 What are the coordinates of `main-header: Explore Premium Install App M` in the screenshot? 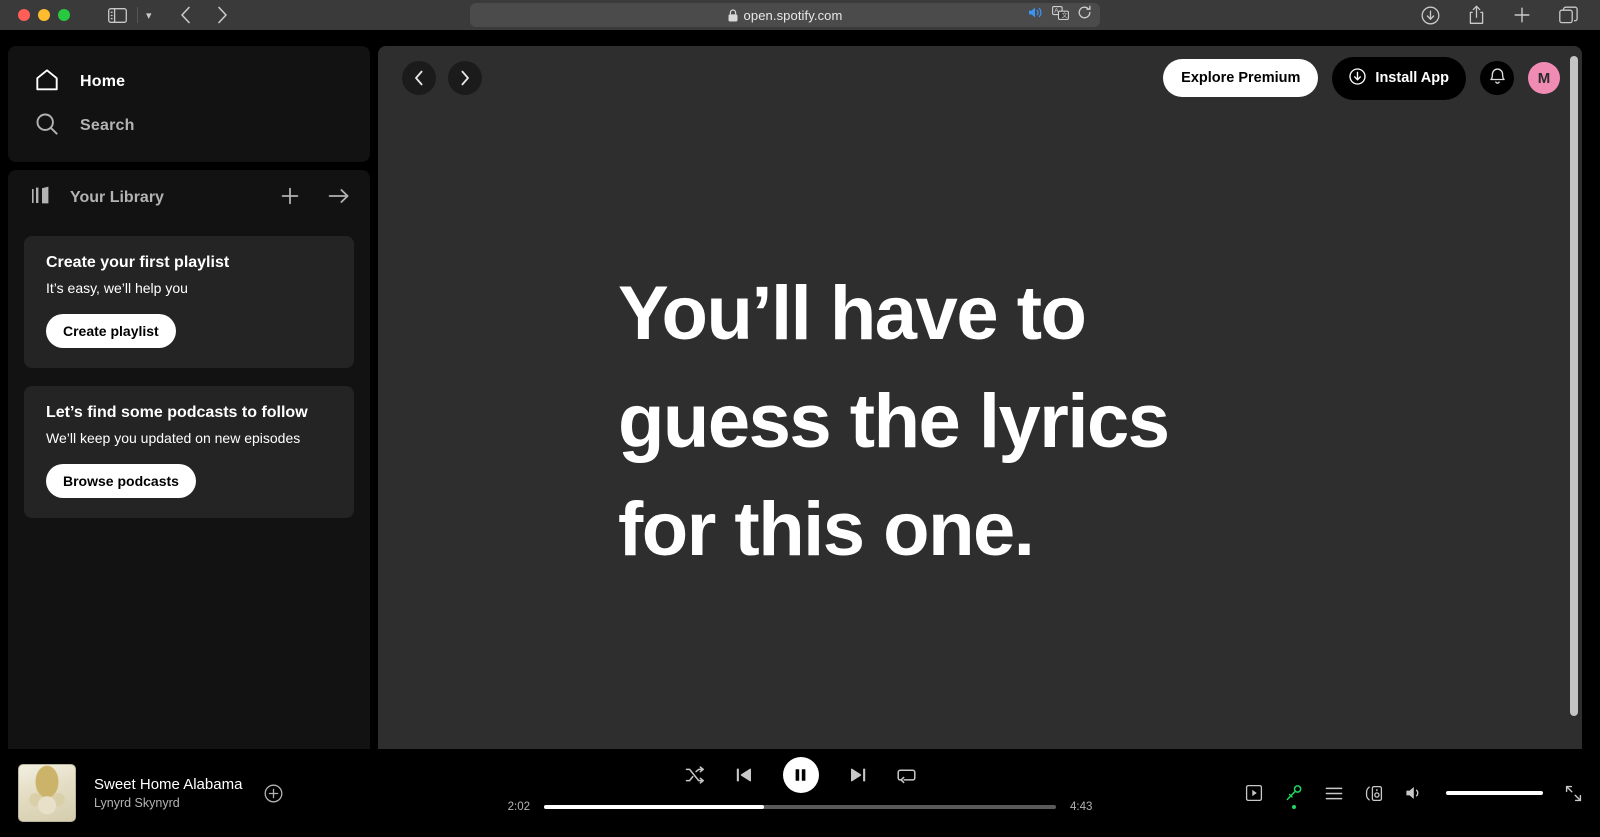 It's located at (980, 78).